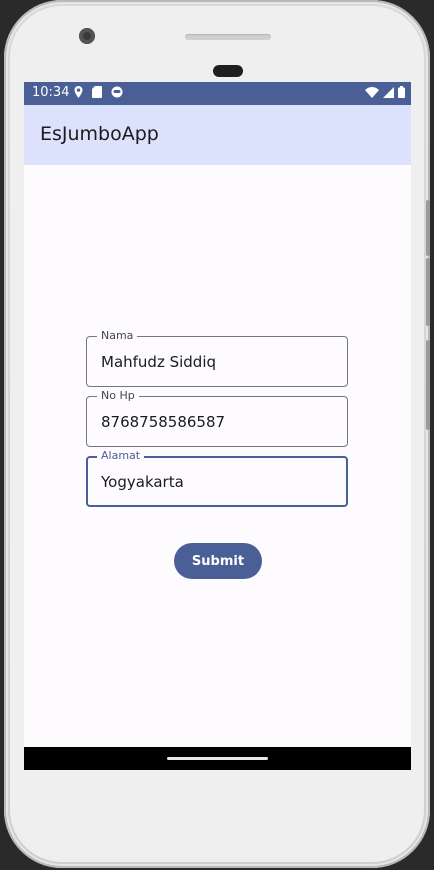 Image resolution: width=434 pixels, height=870 pixels. What do you see at coordinates (401, 92) in the screenshot?
I see `battery-icon` at bounding box center [401, 92].